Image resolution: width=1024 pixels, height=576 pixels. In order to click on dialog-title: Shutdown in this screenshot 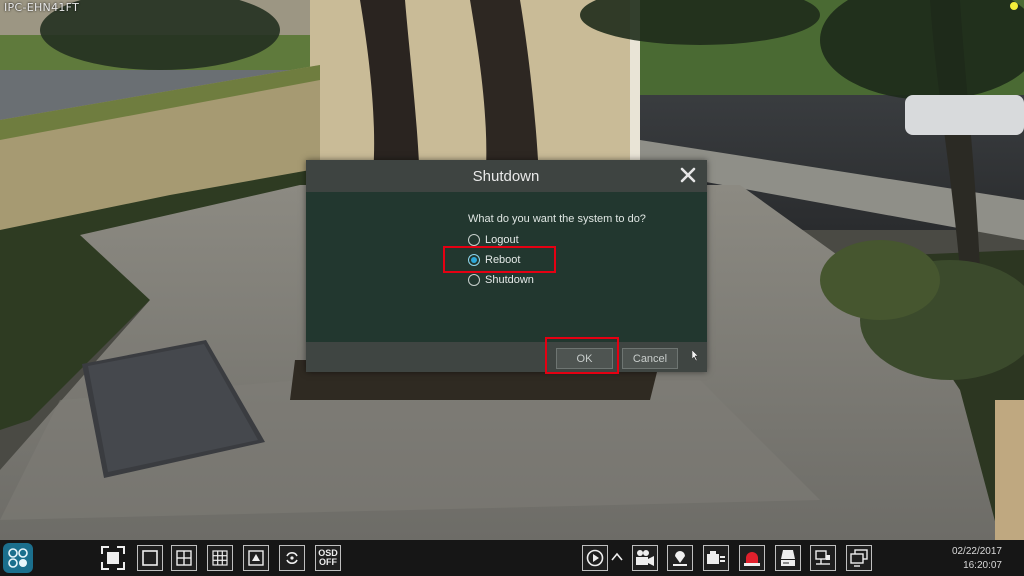, I will do `click(506, 176)`.